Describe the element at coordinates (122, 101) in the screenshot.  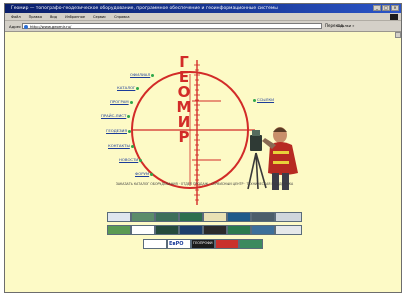
I see `nav-link-software: ПРОГРАМ` at that location.